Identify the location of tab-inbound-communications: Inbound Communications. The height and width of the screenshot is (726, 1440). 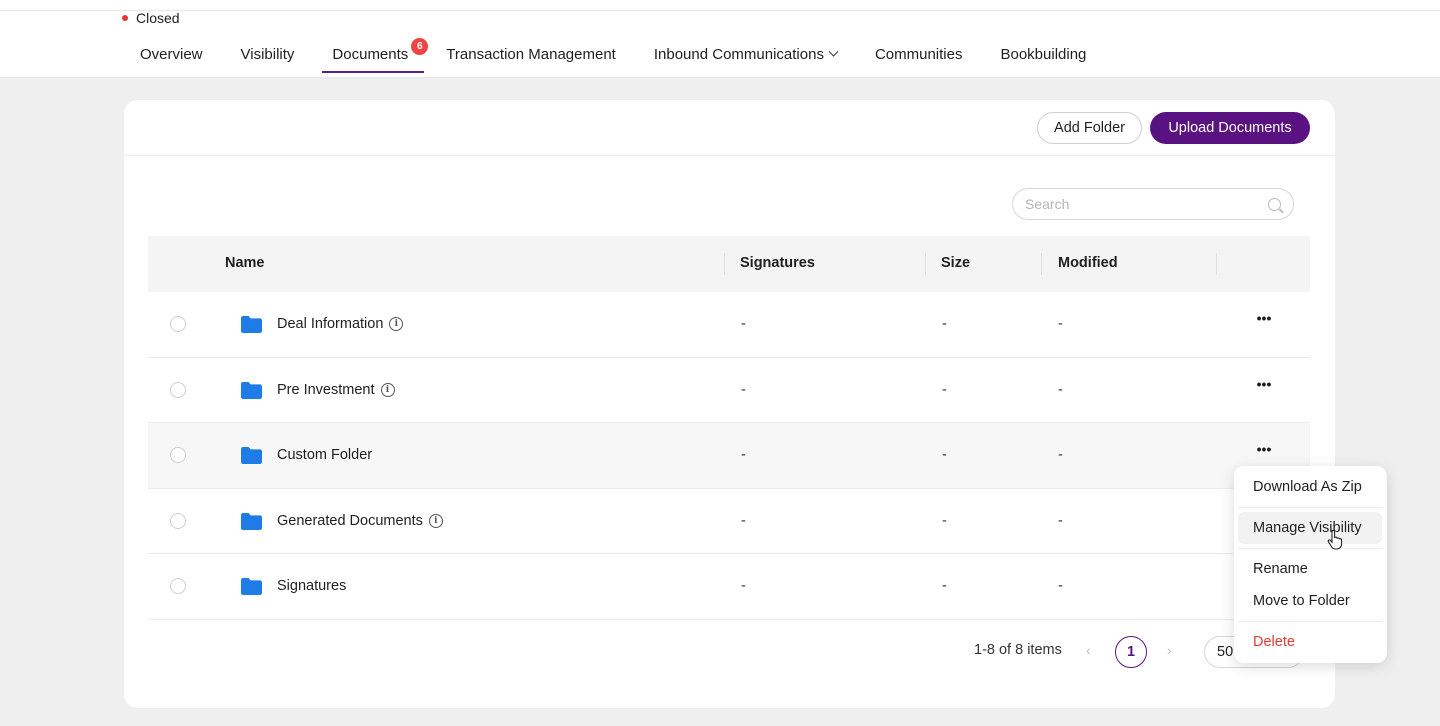
(746, 59).